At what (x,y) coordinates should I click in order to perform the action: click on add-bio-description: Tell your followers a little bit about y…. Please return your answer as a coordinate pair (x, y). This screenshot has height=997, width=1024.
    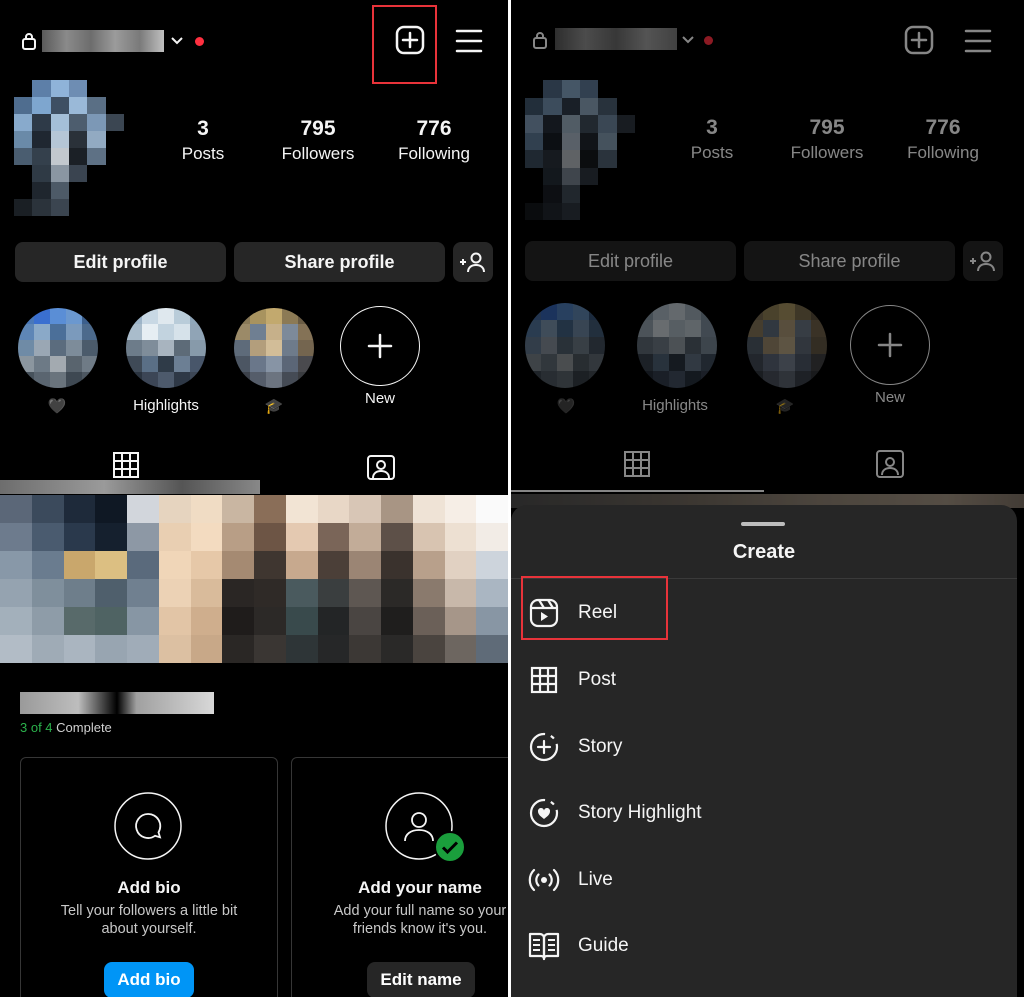
    Looking at the image, I should click on (149, 920).